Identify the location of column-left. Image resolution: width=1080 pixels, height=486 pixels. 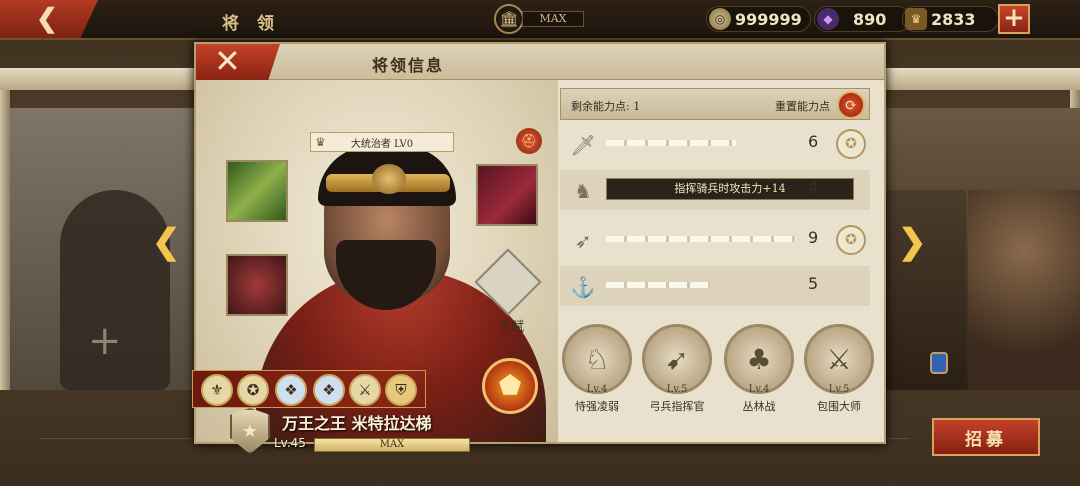
(5, 240).